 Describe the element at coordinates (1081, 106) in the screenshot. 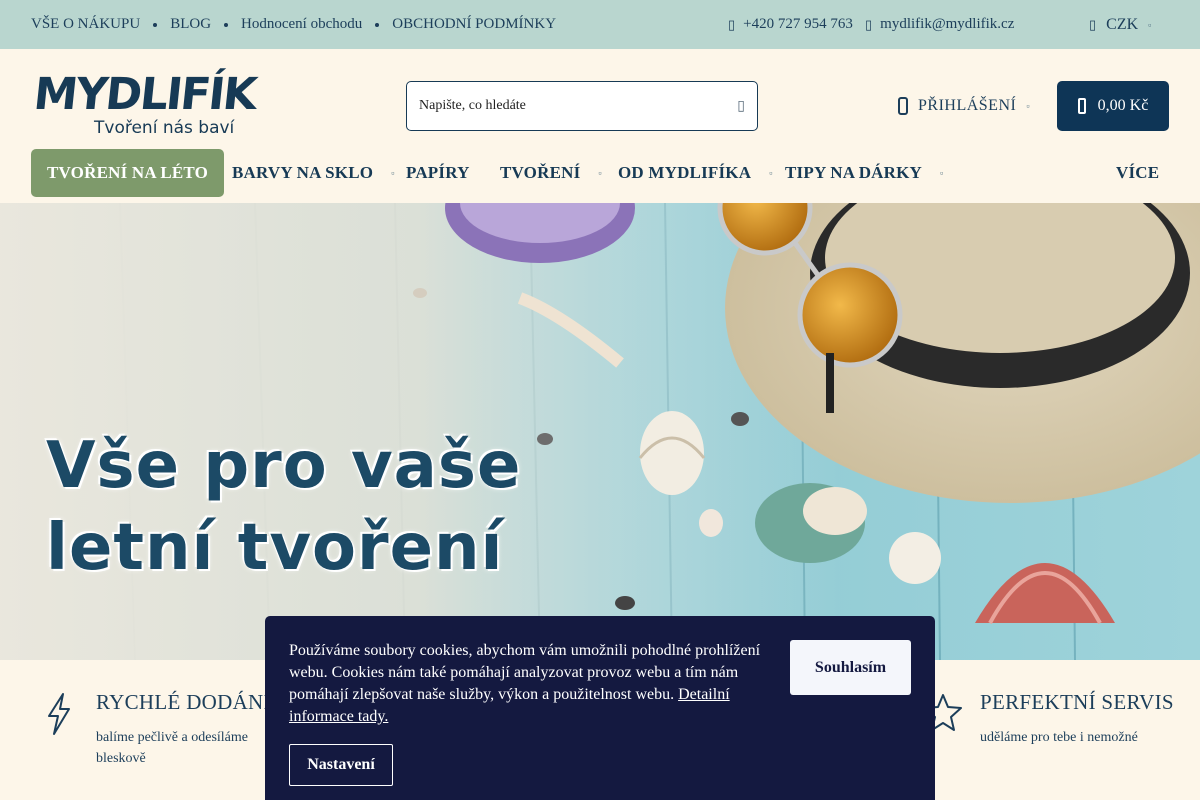

I see `cart-icon` at that location.